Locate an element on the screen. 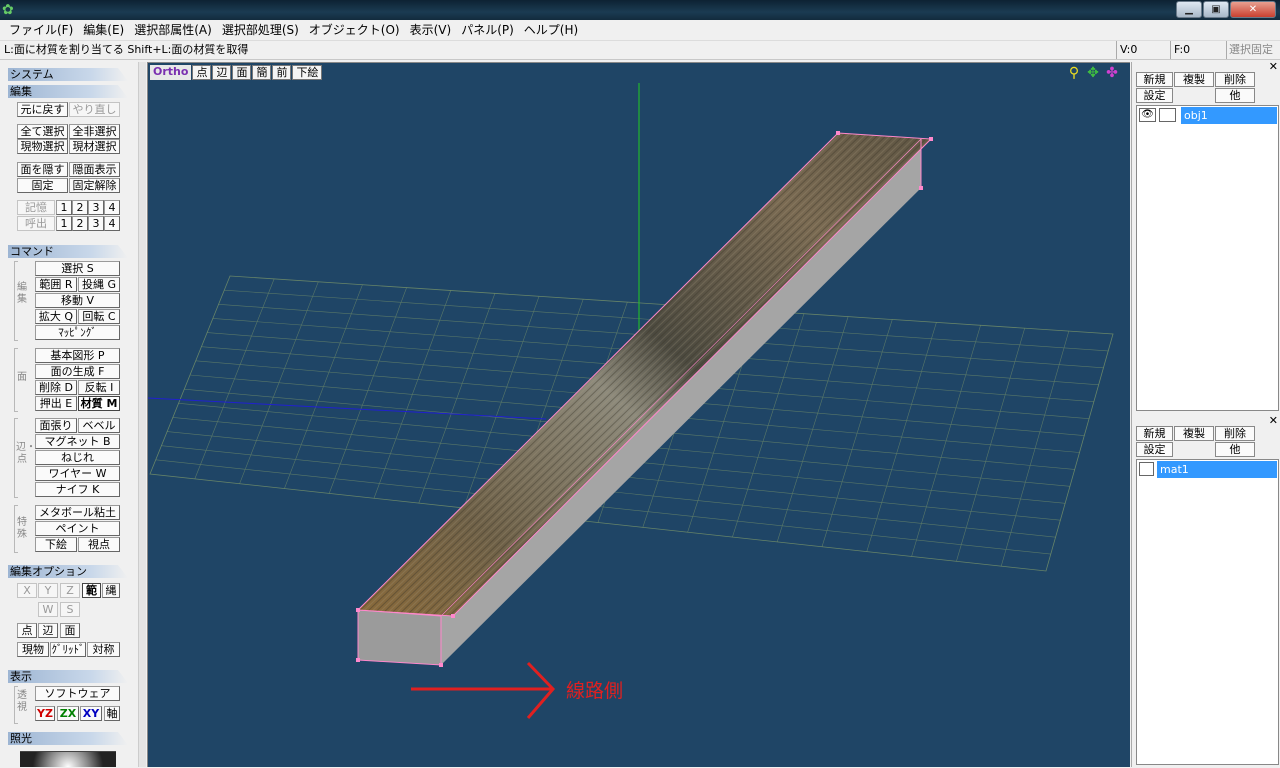 This screenshot has width=1280, height=768. view-tab-vertex: 点 is located at coordinates (202, 72).